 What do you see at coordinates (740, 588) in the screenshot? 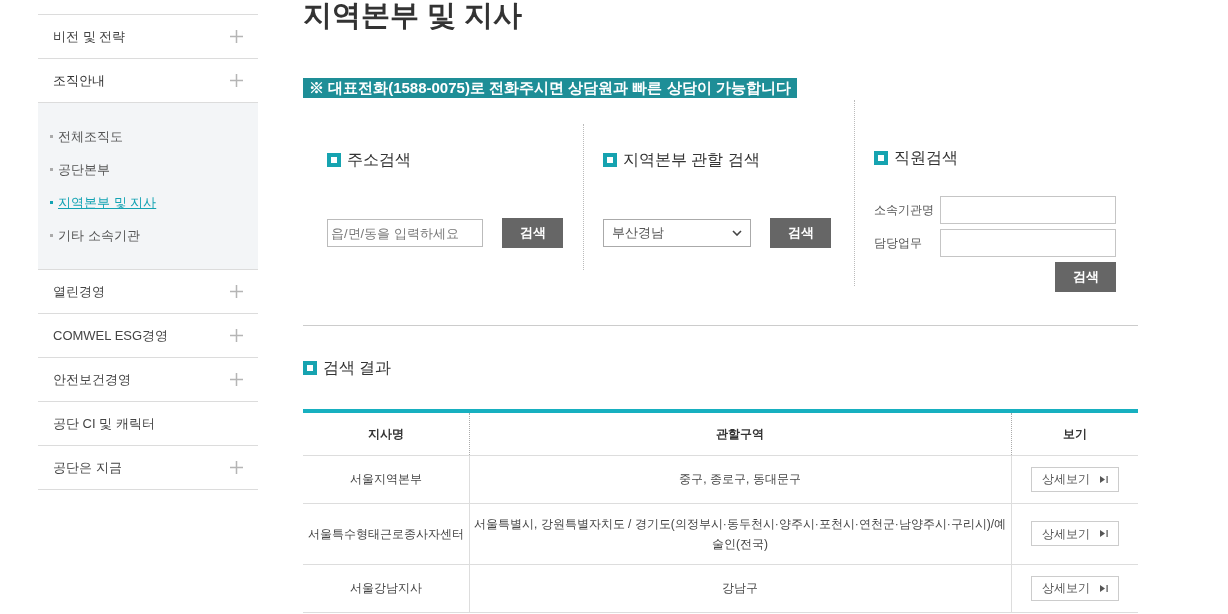
I see `table-cell: 강남구` at bounding box center [740, 588].